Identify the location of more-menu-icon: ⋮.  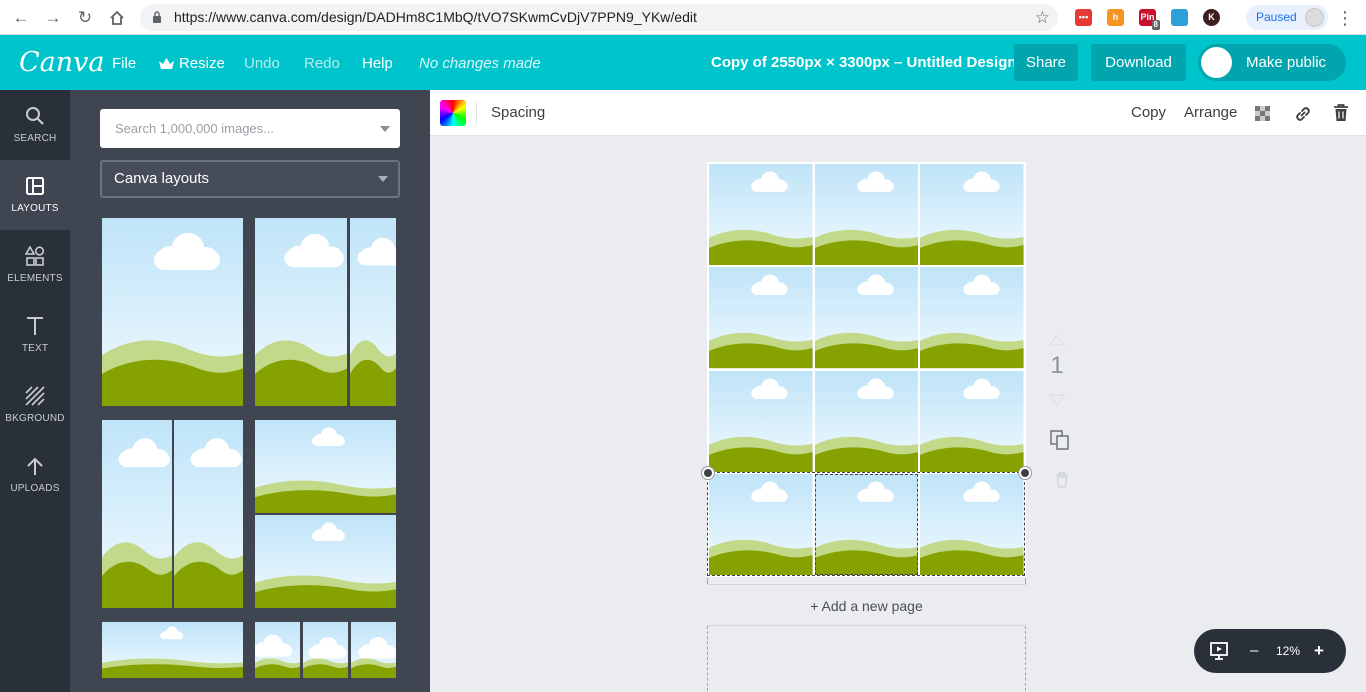
(1345, 18).